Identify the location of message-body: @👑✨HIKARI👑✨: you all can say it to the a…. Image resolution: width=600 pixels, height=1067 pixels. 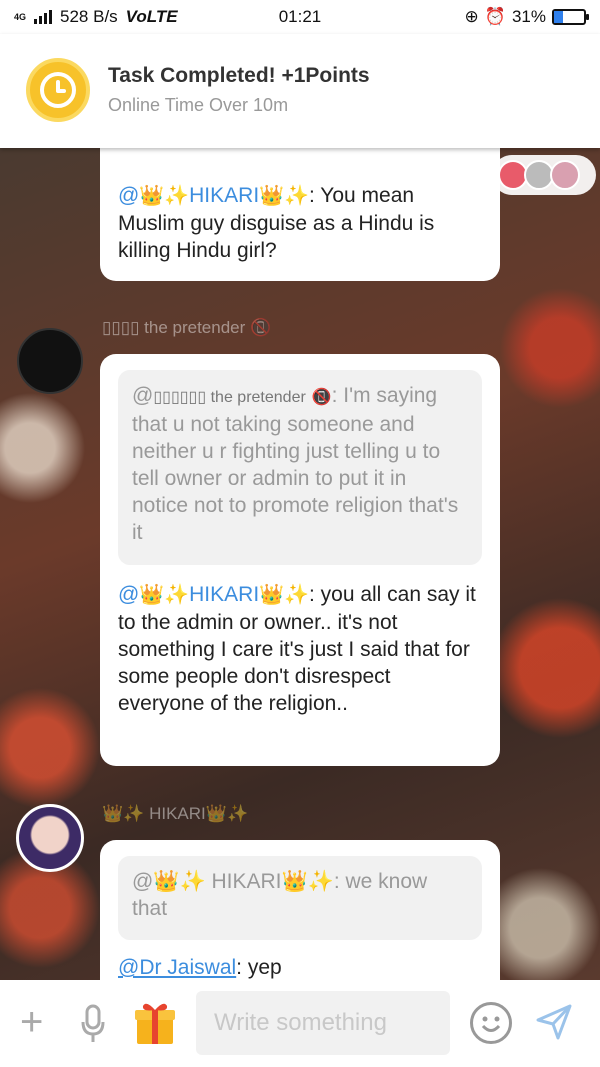
(300, 649).